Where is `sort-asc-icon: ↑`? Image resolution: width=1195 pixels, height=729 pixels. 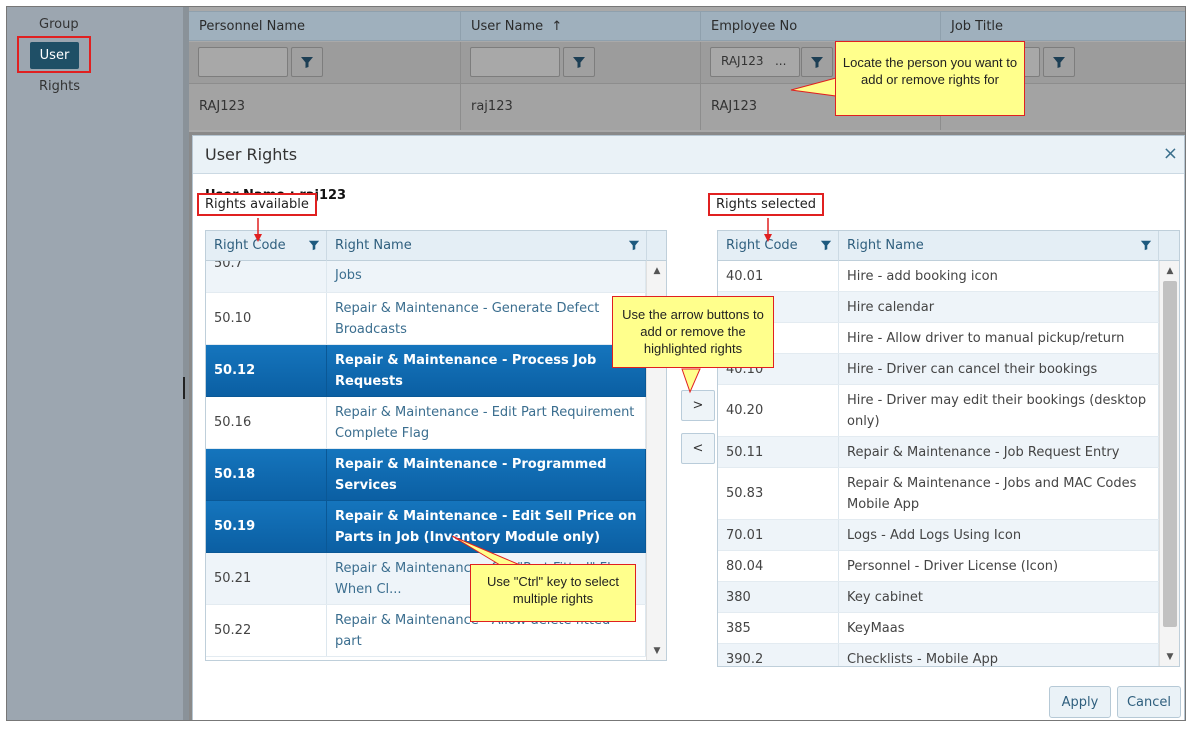 sort-asc-icon: ↑ is located at coordinates (557, 26).